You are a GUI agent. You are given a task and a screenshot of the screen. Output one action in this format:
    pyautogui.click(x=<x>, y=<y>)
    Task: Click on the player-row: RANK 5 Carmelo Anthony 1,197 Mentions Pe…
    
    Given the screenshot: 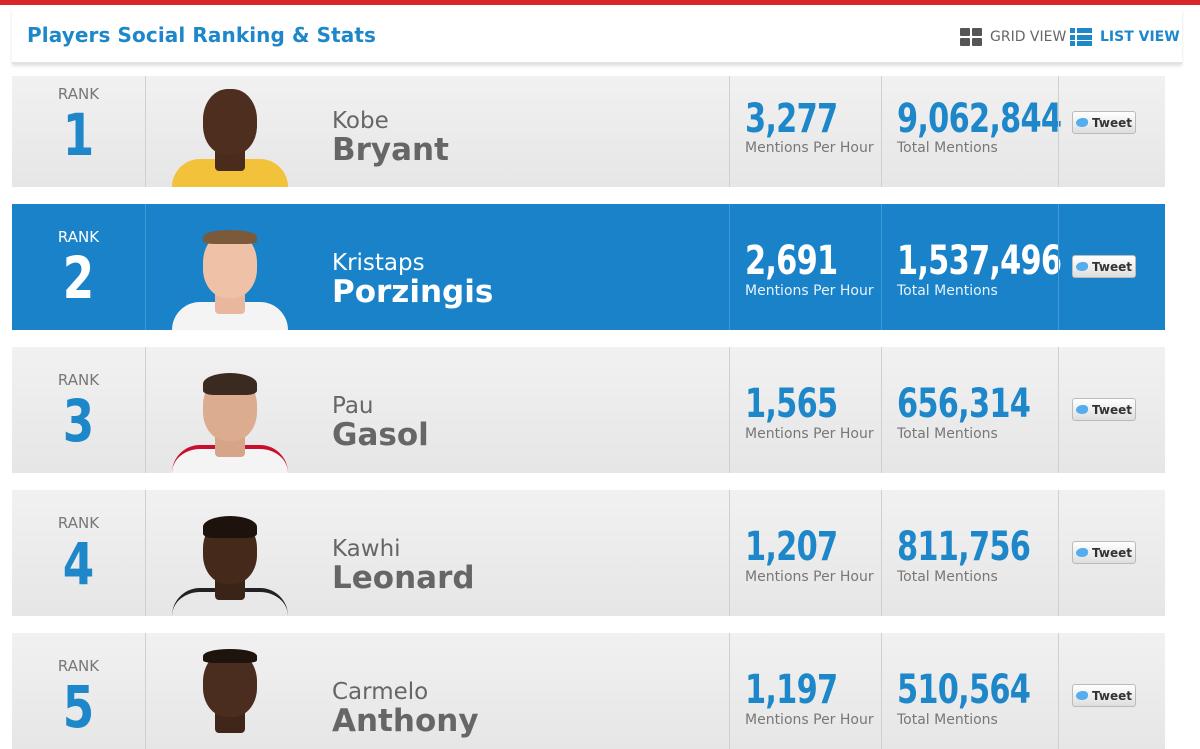 What is the action you would take?
    pyautogui.click(x=588, y=691)
    